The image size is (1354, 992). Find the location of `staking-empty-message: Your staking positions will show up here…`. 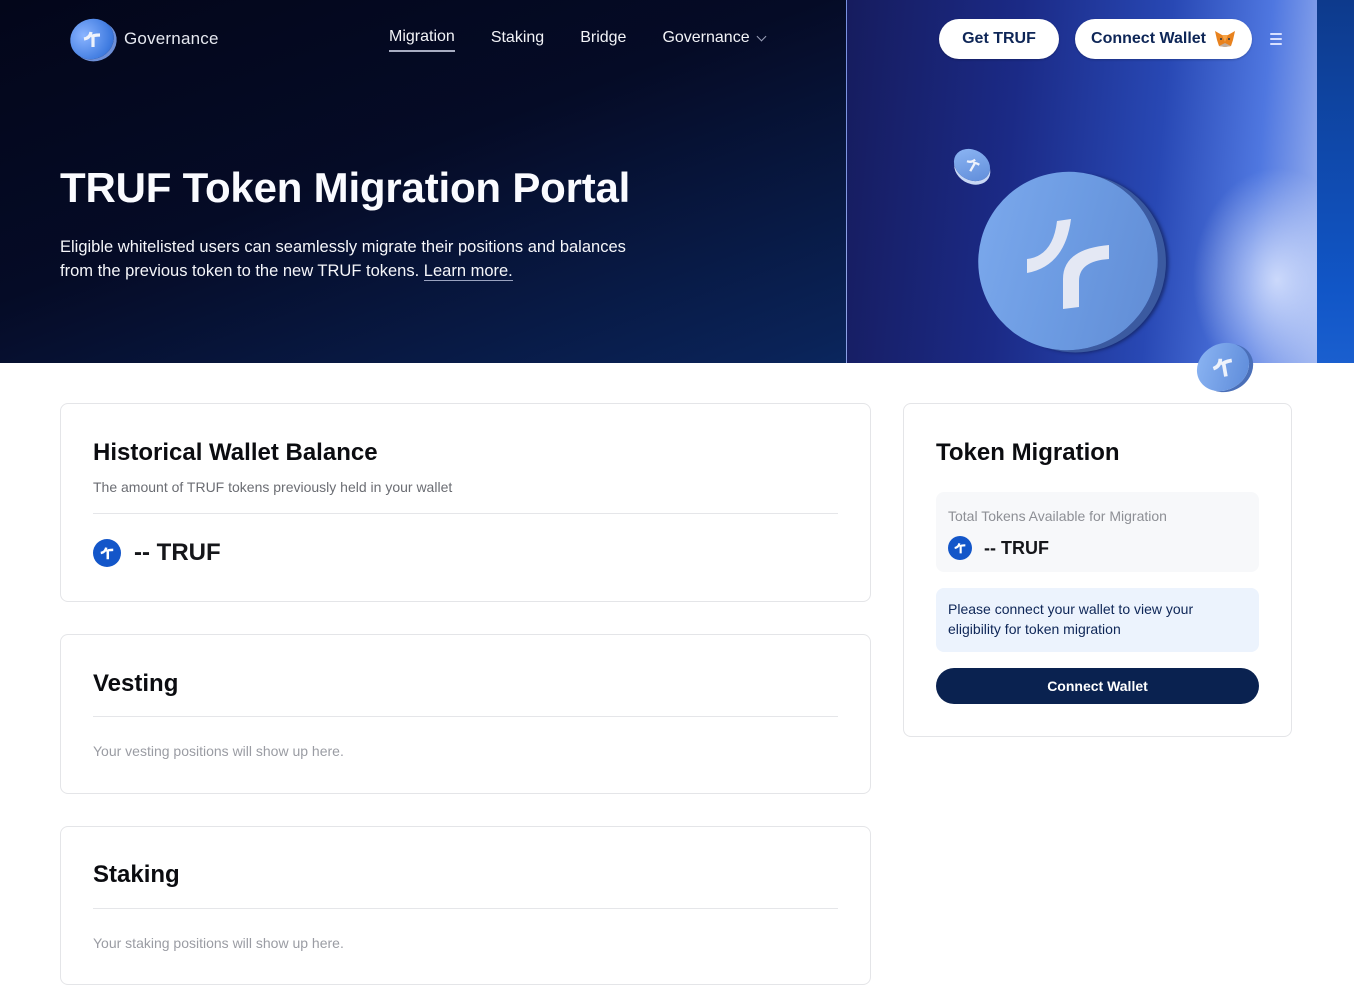

staking-empty-message: Your staking positions will show up here… is located at coordinates (218, 943).